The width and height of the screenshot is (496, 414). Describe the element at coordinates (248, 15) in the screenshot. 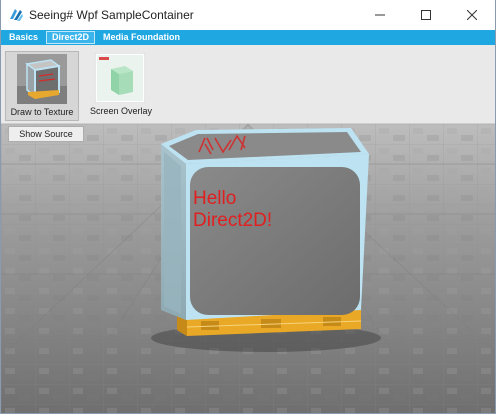

I see `title-bar: Seeing# Wpf SampleContainer` at that location.